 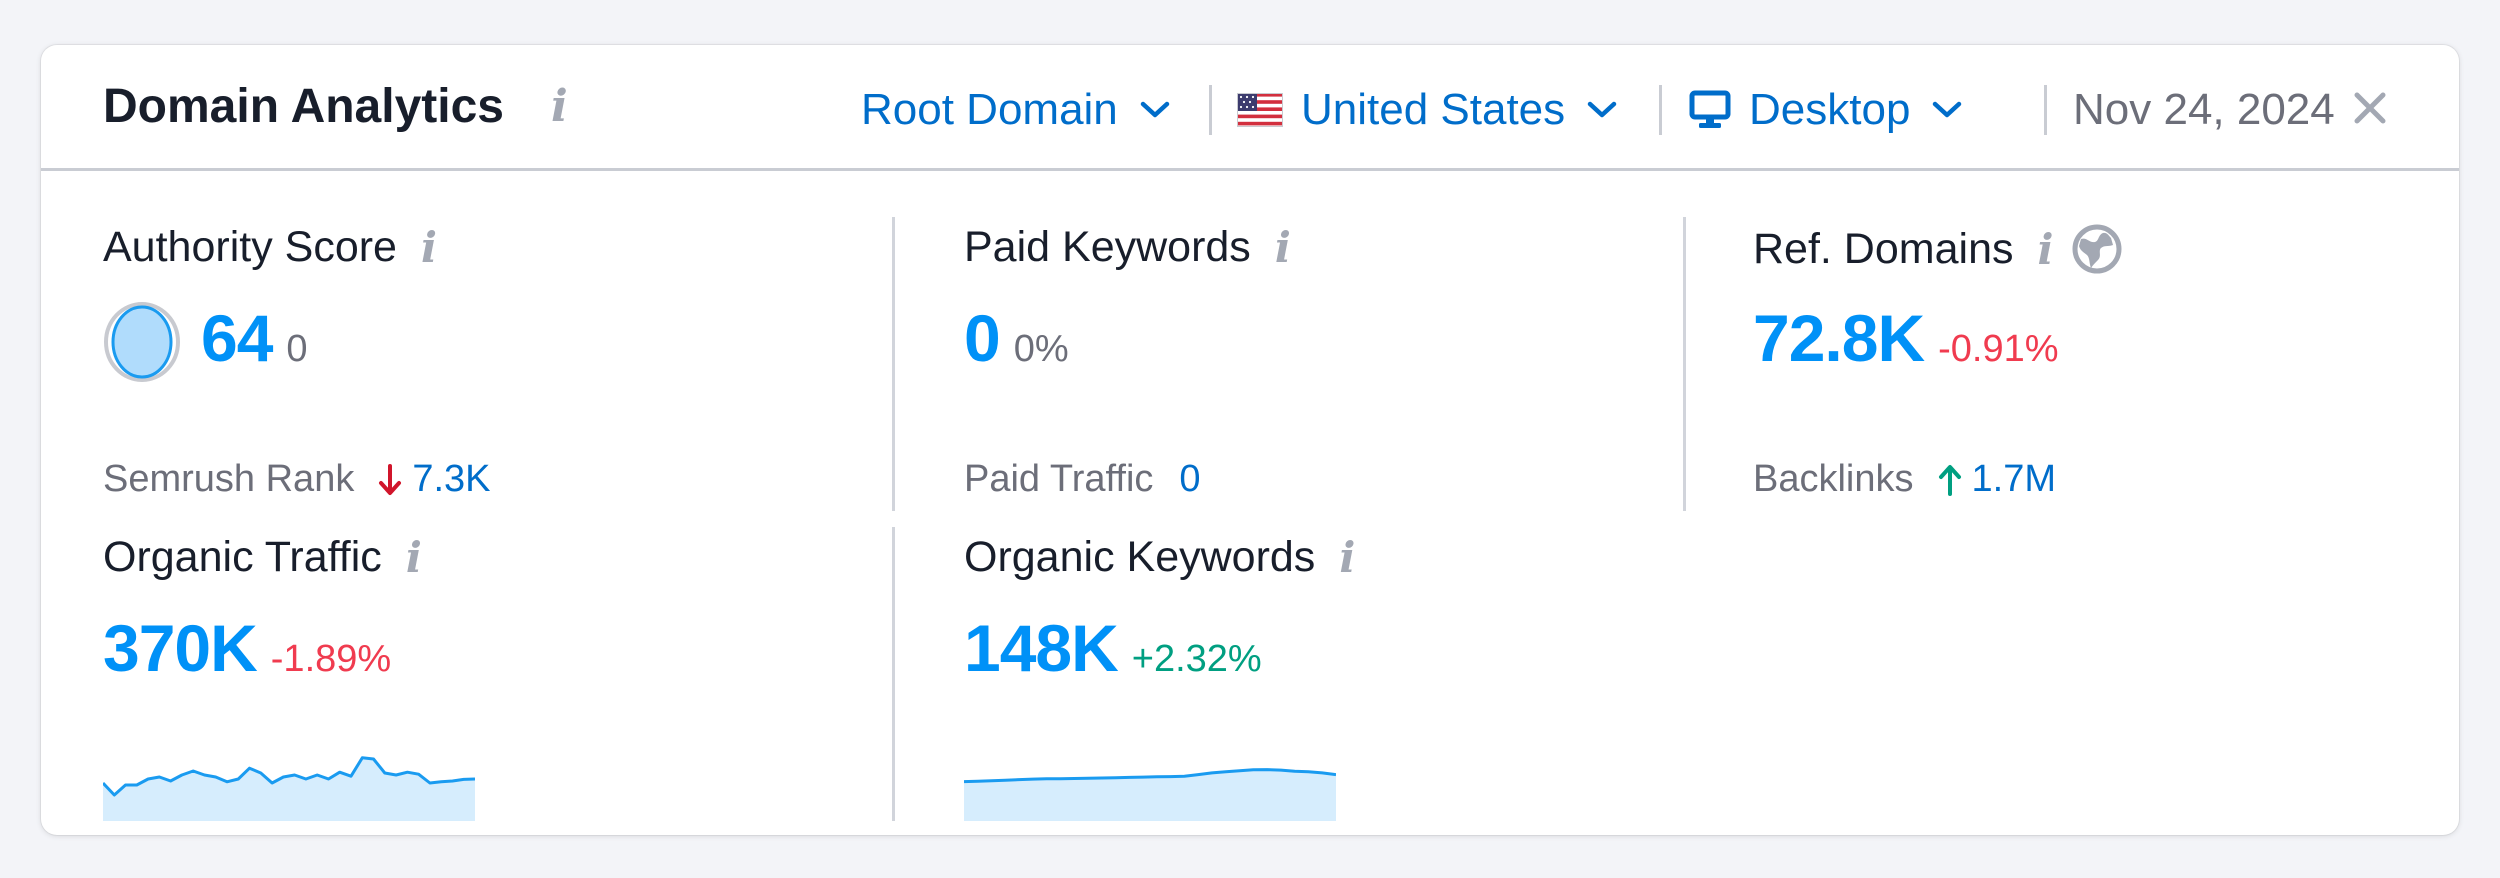 What do you see at coordinates (1059, 479) in the screenshot?
I see `paid-traffic-label: Paid Traffic` at bounding box center [1059, 479].